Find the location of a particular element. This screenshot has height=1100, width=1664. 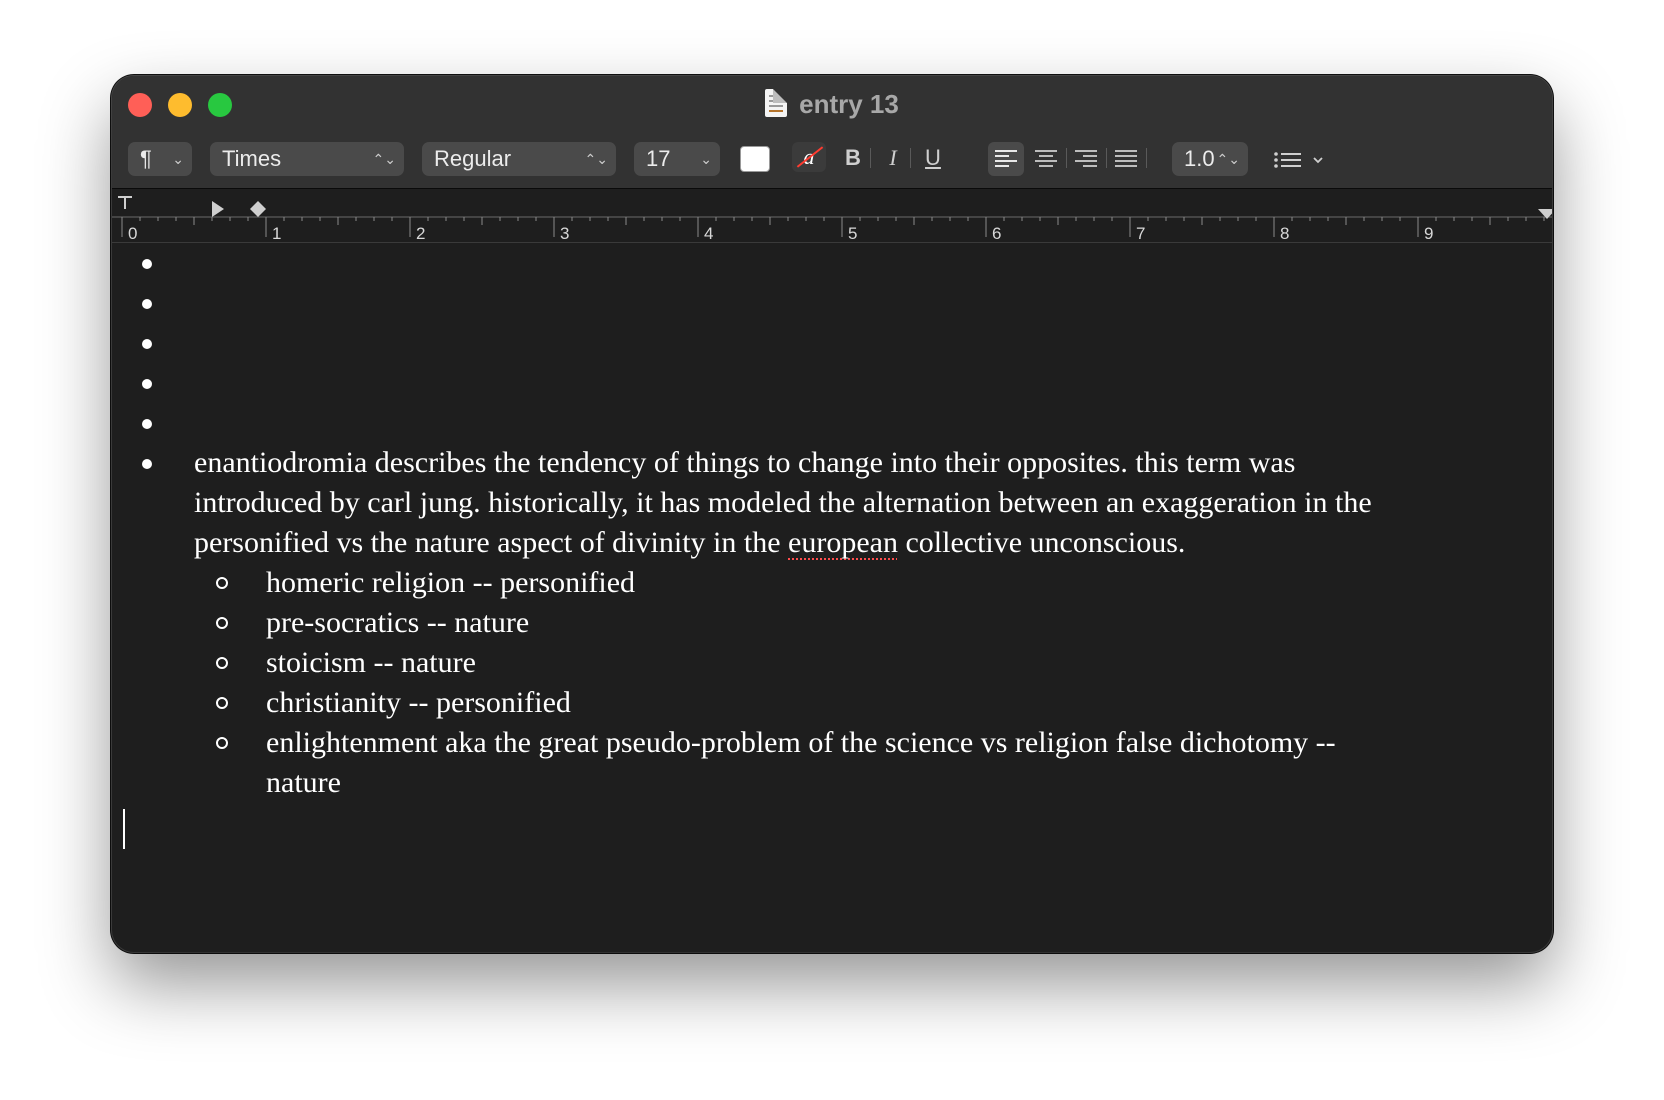

highlight-color-button: a is located at coordinates (809, 157).